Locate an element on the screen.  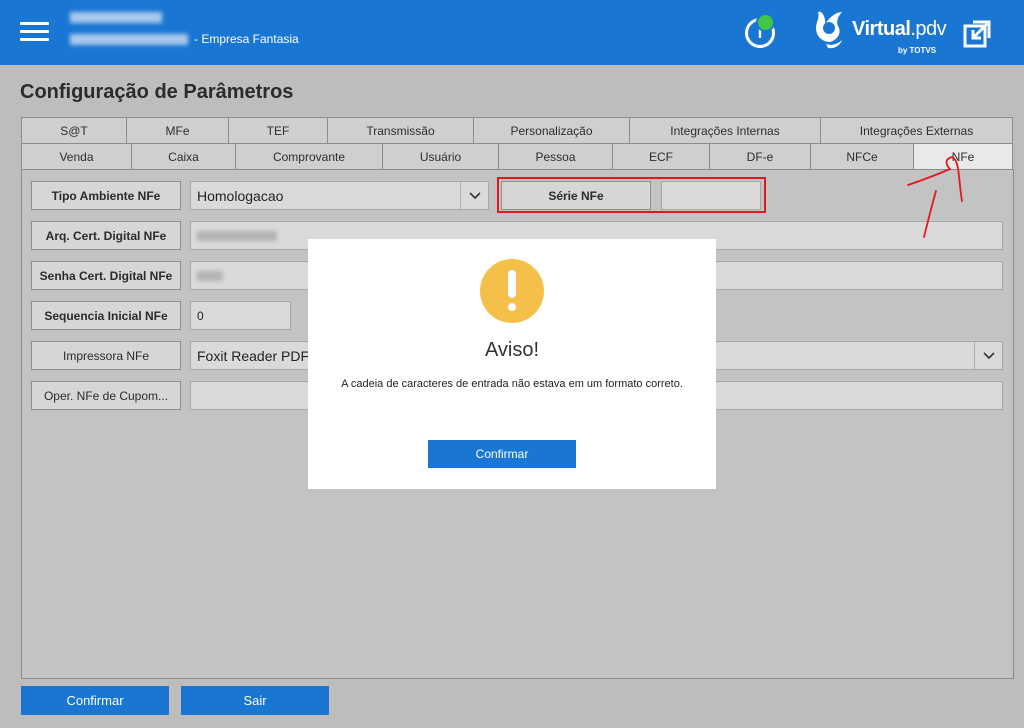
arq-cert-label: Arq. Cert. Digital NFe is located at coordinates (106, 235).